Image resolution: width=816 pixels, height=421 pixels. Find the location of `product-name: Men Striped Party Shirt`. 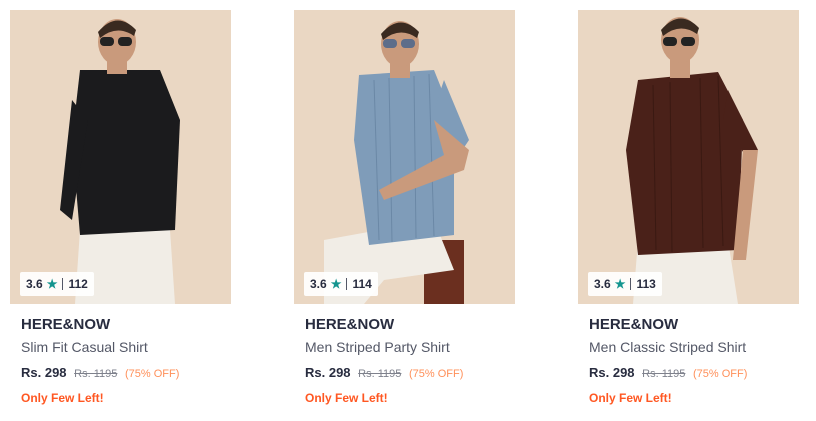

product-name: Men Striped Party Shirt is located at coordinates (377, 347).